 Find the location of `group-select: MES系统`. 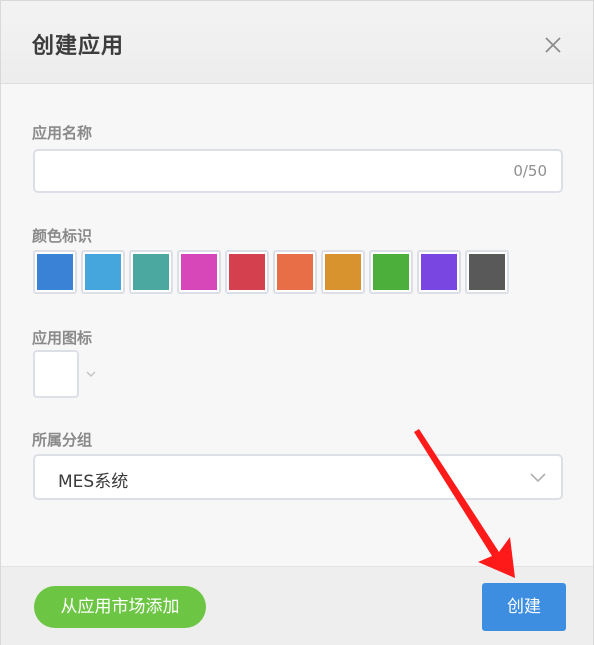

group-select: MES系统 is located at coordinates (298, 477).